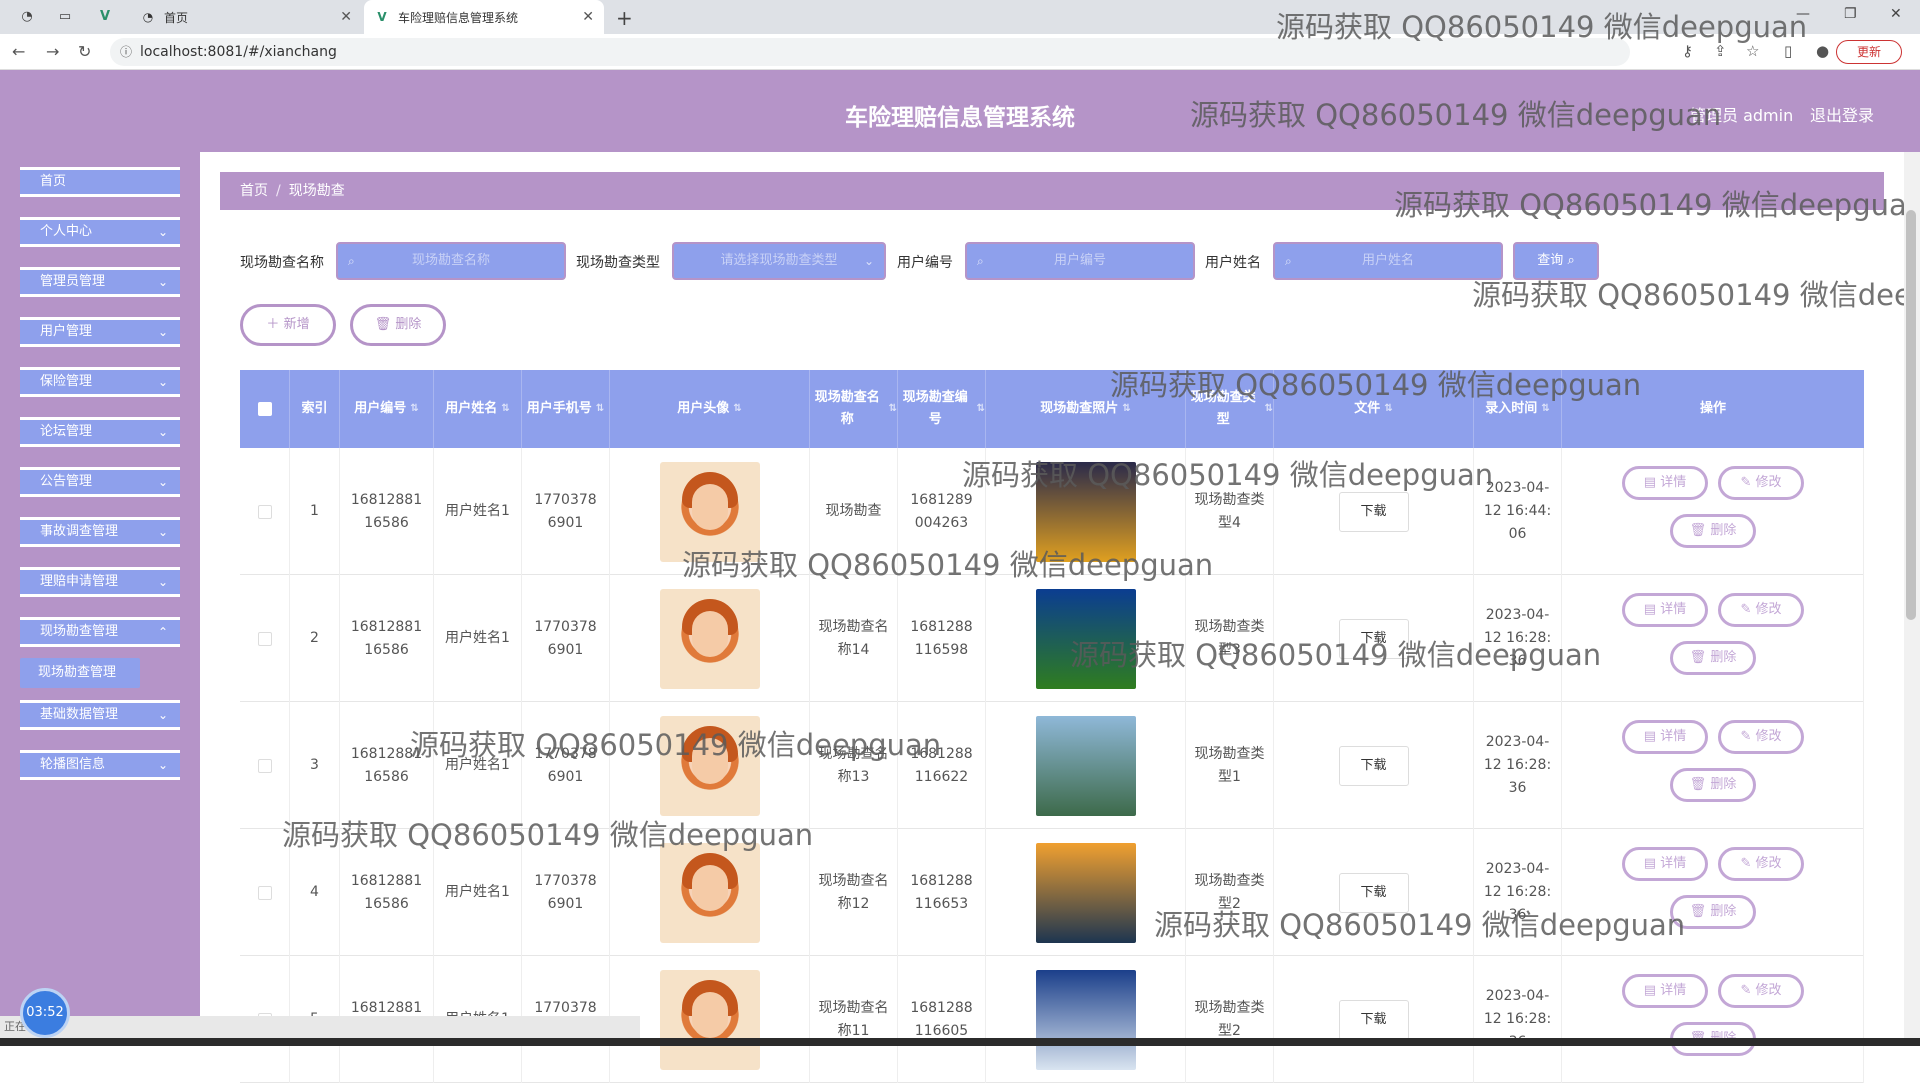 The height and width of the screenshot is (1083, 1920). I want to click on taskbar-strip, so click(960, 1042).